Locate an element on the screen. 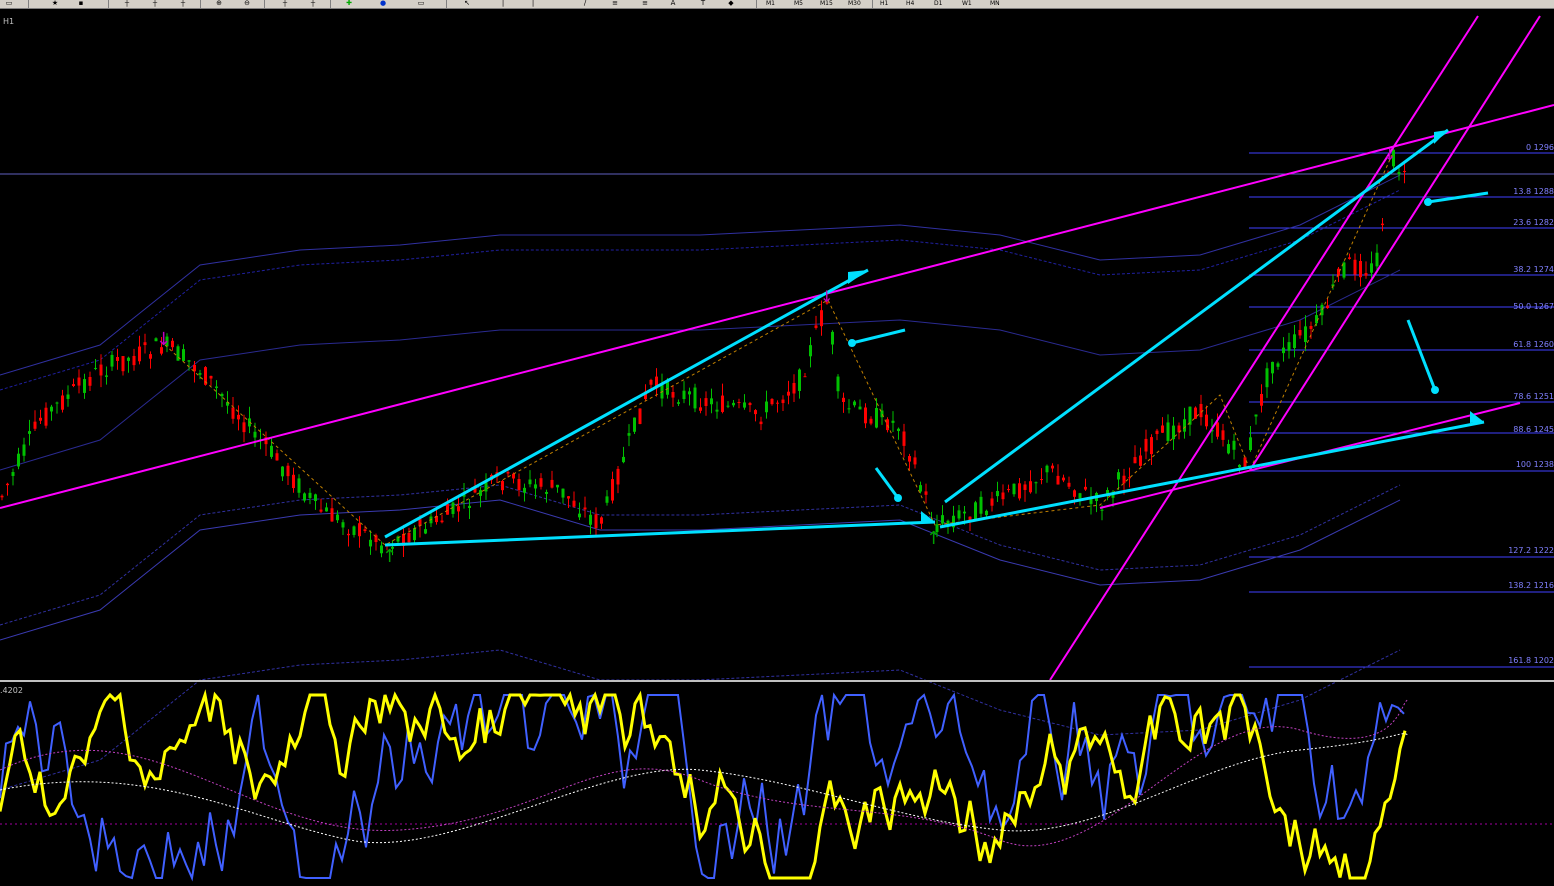 Image resolution: width=1554 pixels, height=886 pixels. fractal-down-arrow: ↓ is located at coordinates (826, 296).